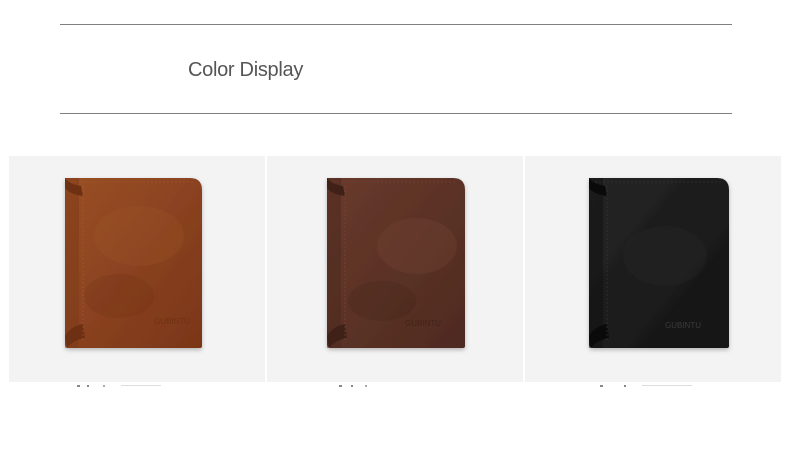 The height and width of the screenshot is (472, 790). What do you see at coordinates (133, 263) in the screenshot?
I see `wallet-image-brown: GUBINTU` at bounding box center [133, 263].